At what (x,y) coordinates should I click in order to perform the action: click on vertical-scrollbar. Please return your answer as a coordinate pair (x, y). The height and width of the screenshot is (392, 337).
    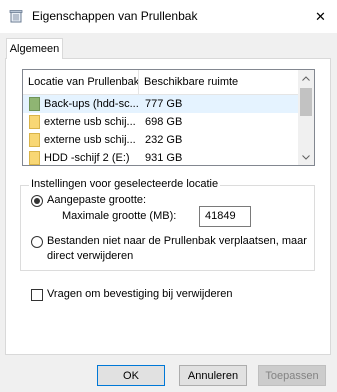
    Looking at the image, I should click on (306, 117).